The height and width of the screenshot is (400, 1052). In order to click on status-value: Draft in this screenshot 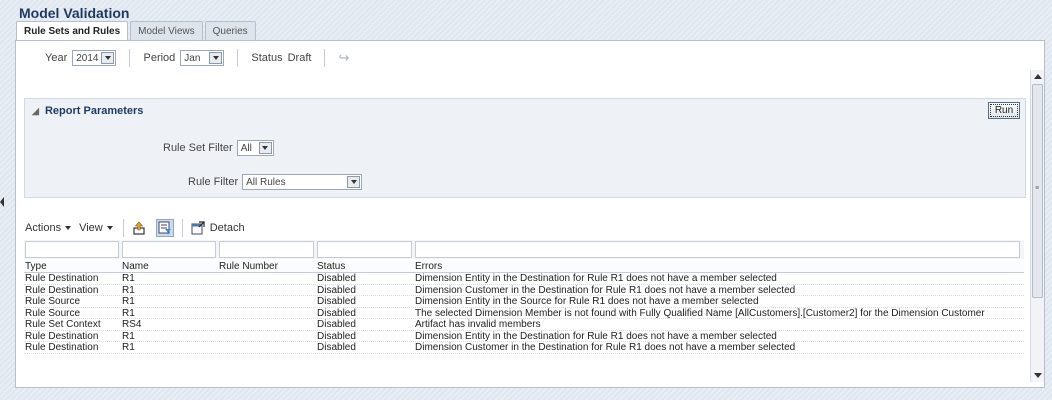, I will do `click(299, 58)`.